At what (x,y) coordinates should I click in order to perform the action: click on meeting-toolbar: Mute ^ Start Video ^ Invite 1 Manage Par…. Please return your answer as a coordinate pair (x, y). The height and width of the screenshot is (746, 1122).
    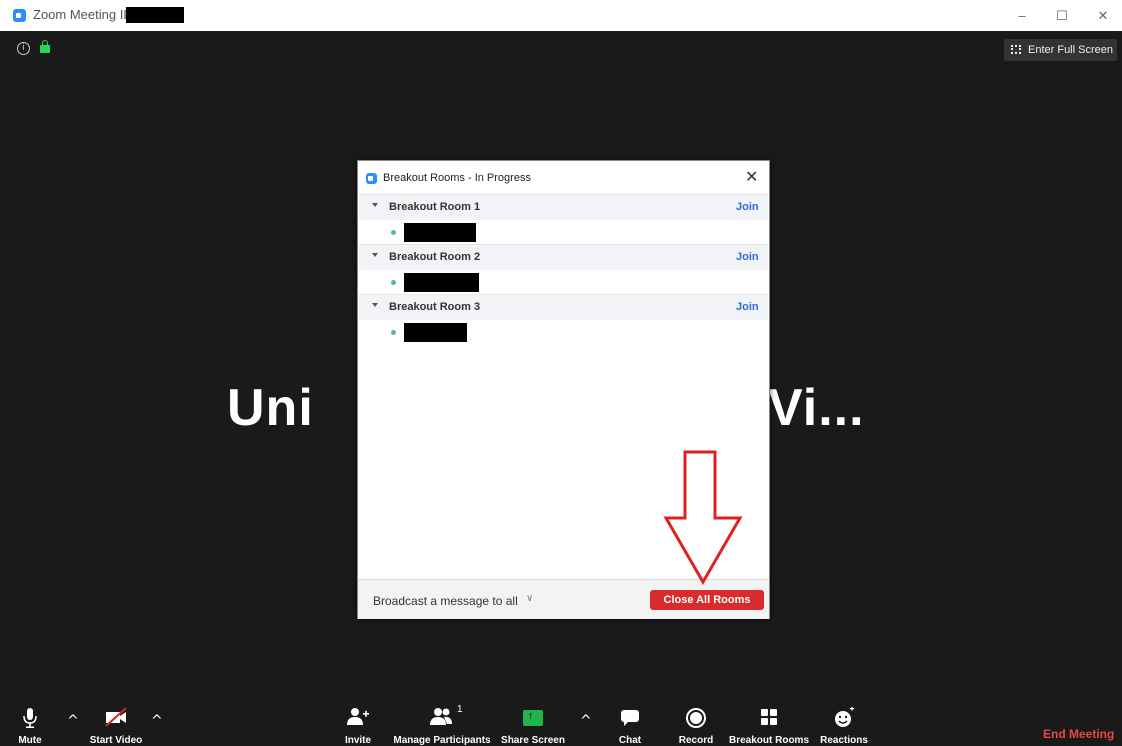
    Looking at the image, I should click on (561, 724).